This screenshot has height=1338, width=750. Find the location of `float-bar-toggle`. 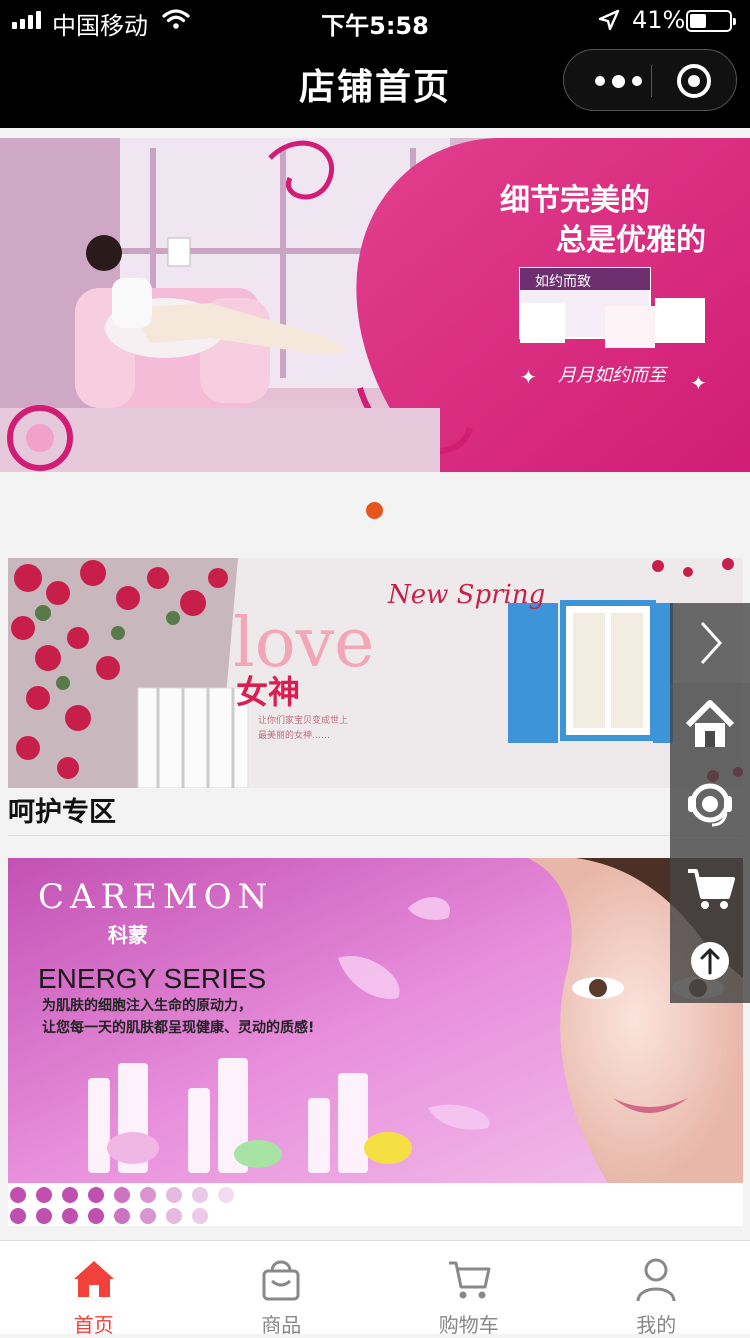

float-bar-toggle is located at coordinates (710, 643).